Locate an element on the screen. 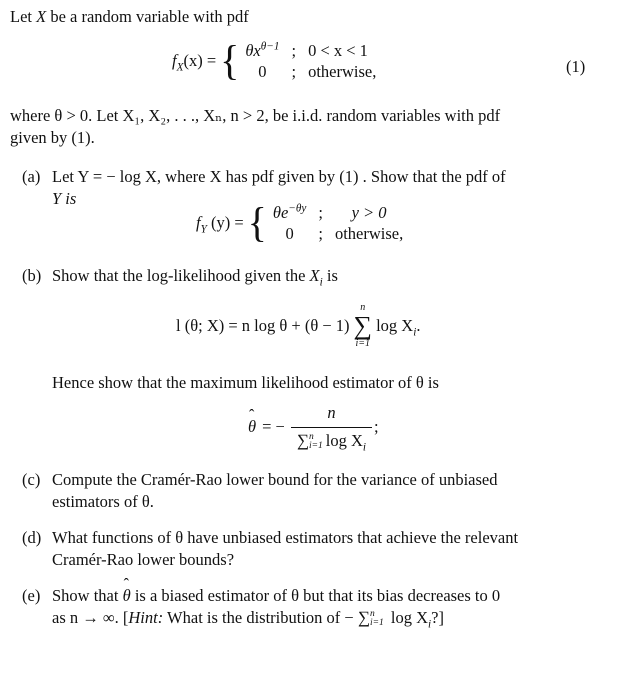 Image resolution: width=637 pixels, height=680 pixels. intro-text: Let X be a random variable with pdf is located at coordinates (129, 17).